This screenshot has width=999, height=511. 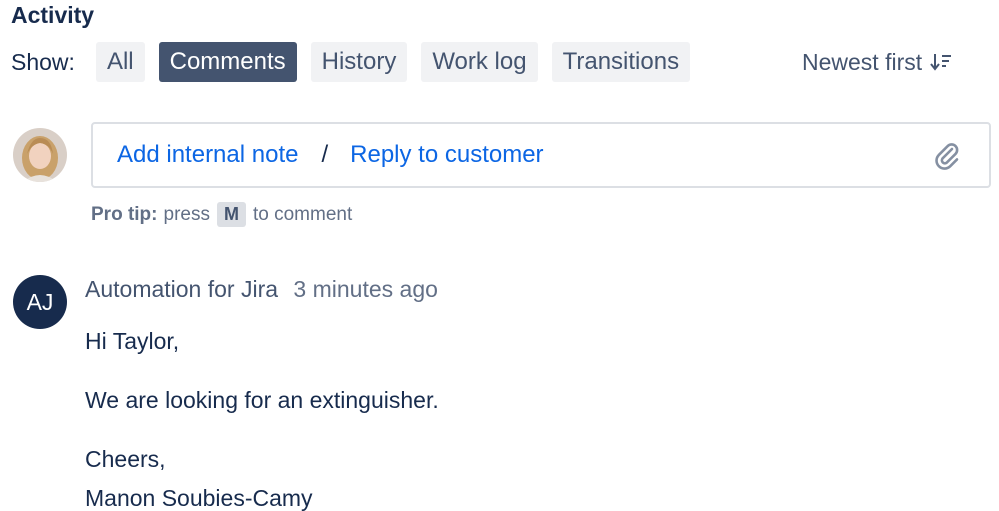 I want to click on add-internal-note-link: Add internal note, so click(x=207, y=155).